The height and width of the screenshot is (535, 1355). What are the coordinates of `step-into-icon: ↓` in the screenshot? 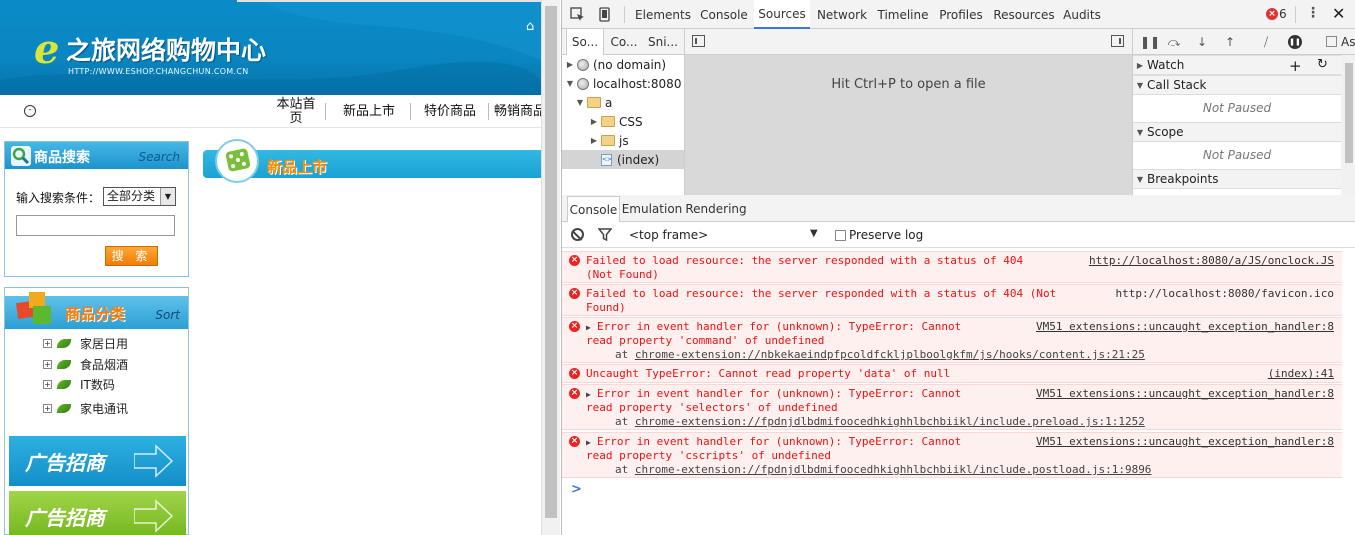 It's located at (1202, 42).